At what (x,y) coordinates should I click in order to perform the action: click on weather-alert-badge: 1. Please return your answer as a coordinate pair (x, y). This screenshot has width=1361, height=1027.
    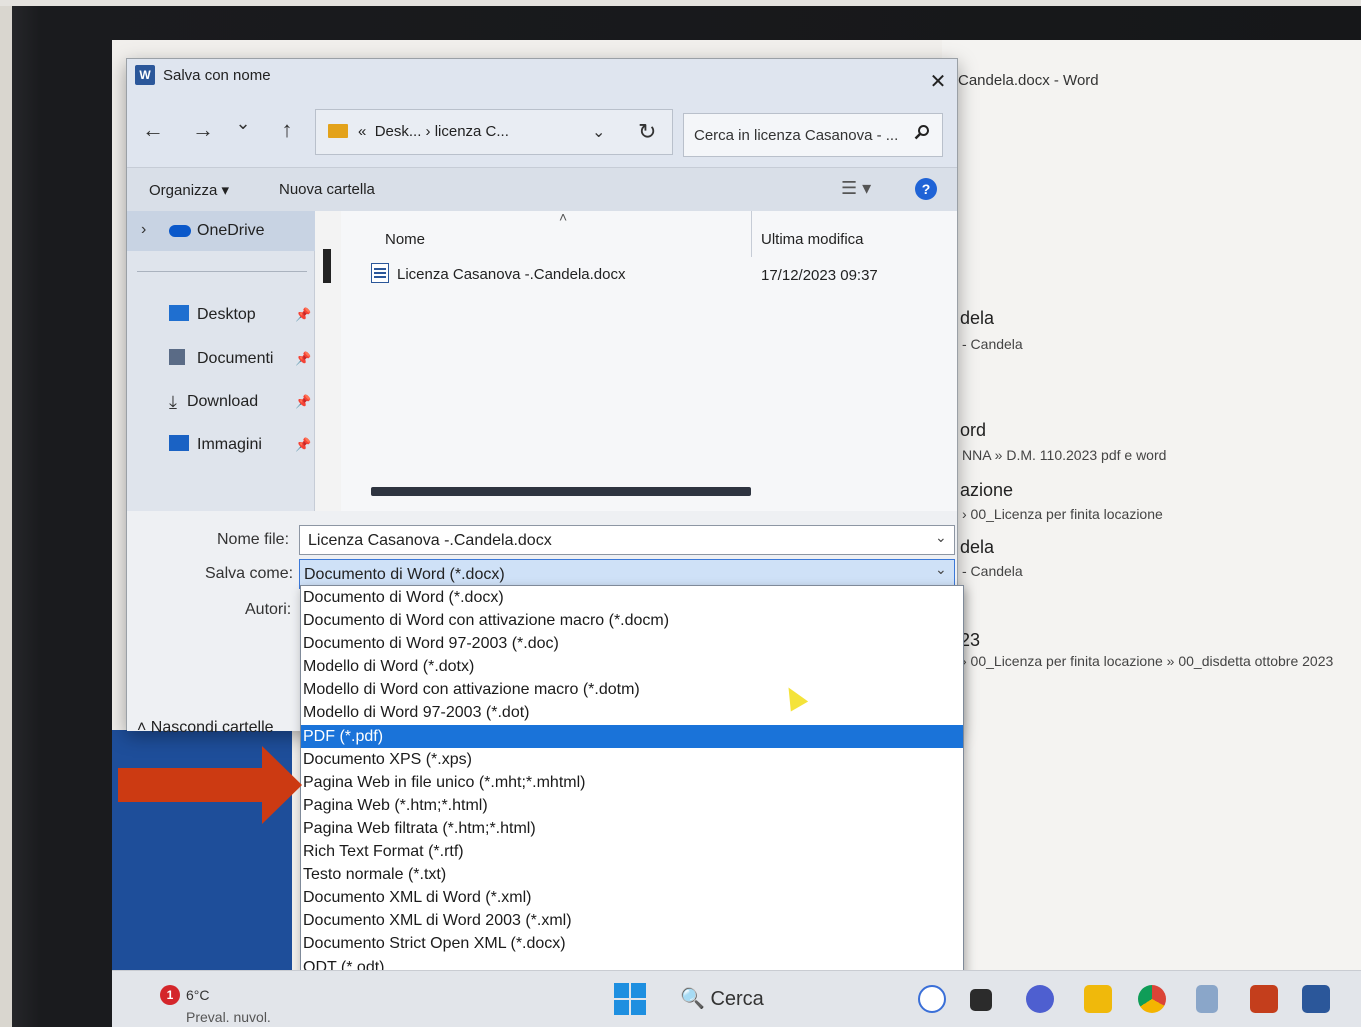
    Looking at the image, I should click on (170, 995).